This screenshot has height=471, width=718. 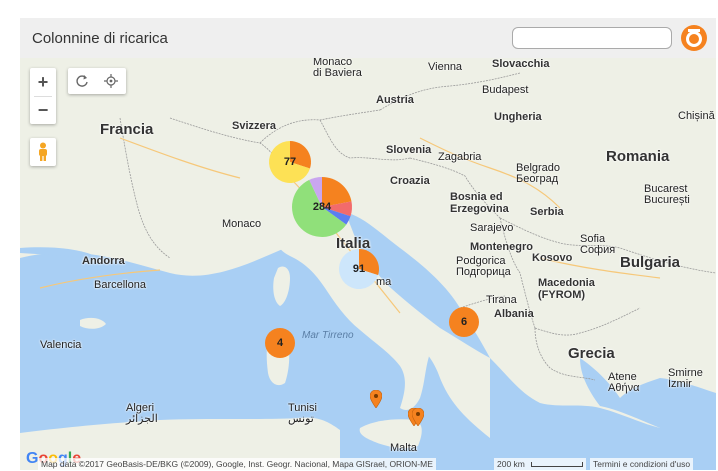 I want to click on zoom-in-button: +, so click(x=43, y=82).